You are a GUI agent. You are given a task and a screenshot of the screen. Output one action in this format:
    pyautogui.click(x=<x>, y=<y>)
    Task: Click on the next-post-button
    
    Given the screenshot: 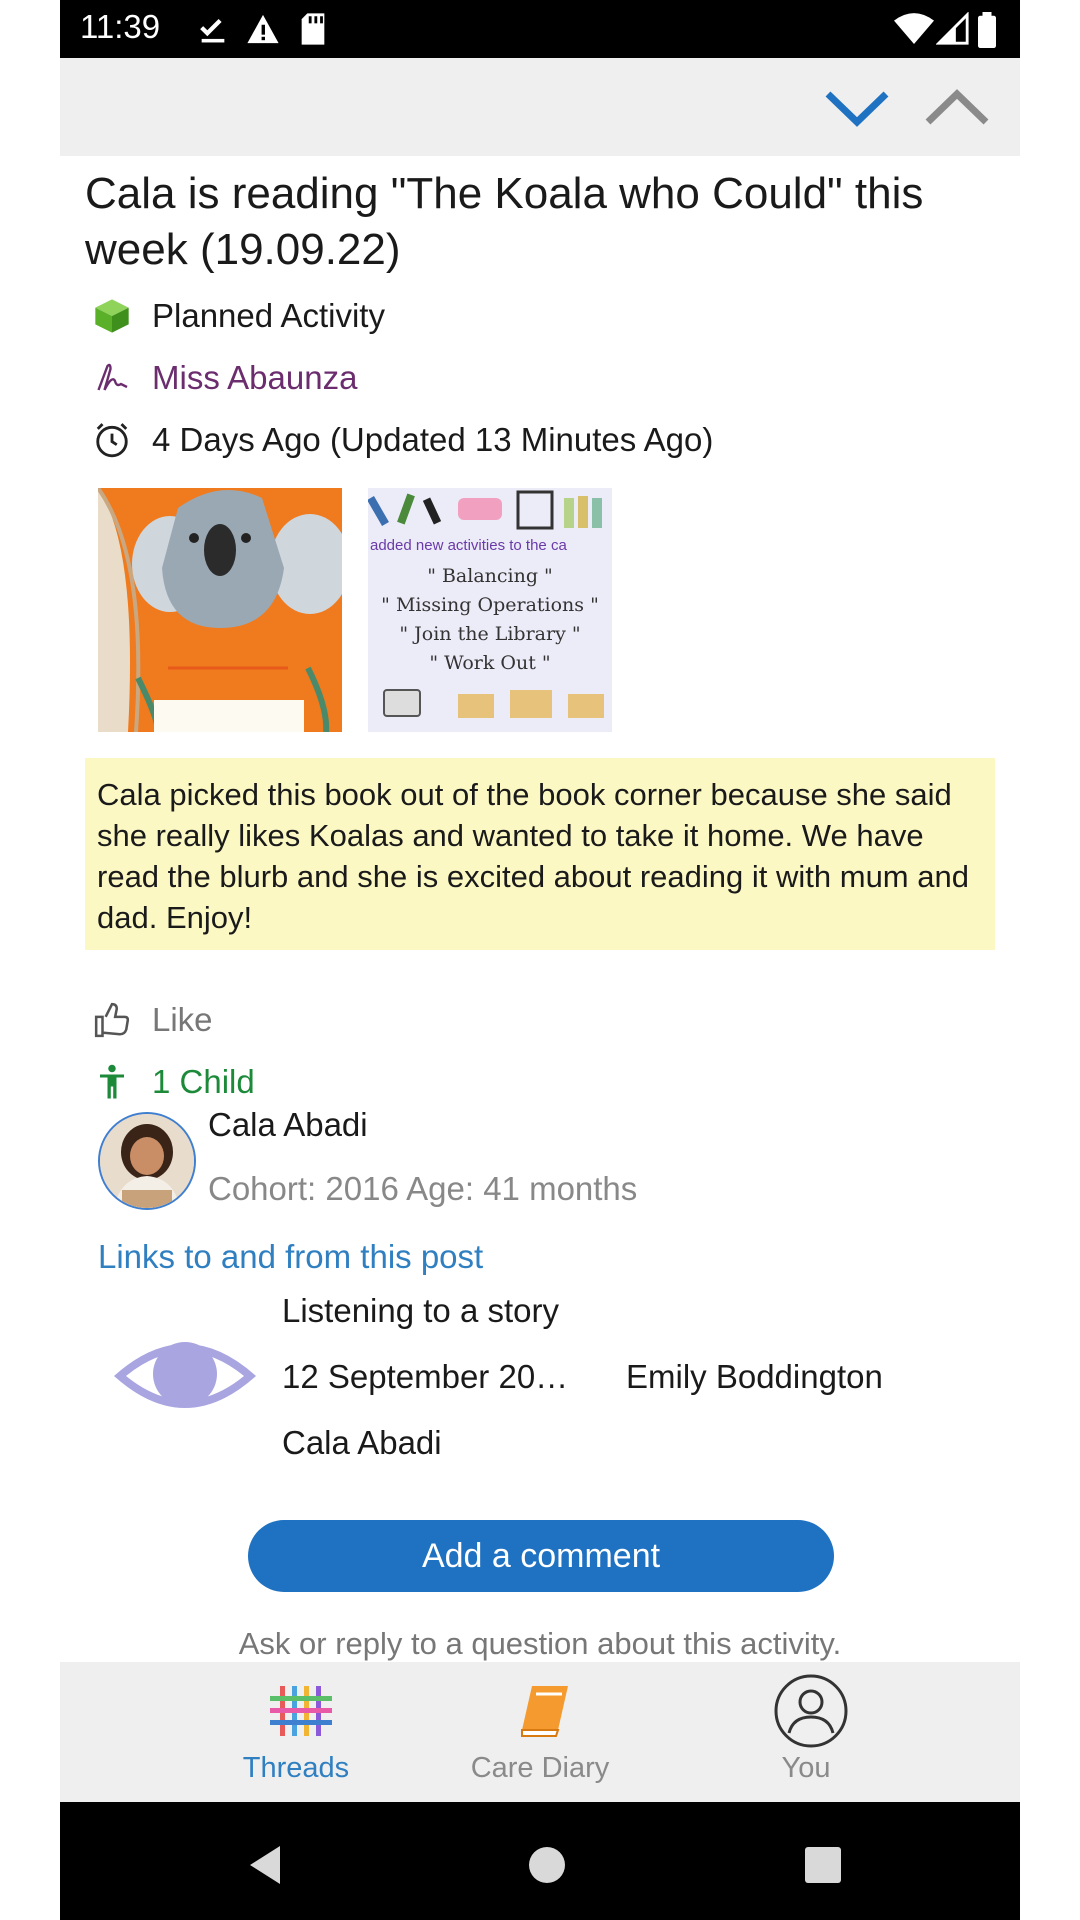 What is the action you would take?
    pyautogui.click(x=857, y=108)
    